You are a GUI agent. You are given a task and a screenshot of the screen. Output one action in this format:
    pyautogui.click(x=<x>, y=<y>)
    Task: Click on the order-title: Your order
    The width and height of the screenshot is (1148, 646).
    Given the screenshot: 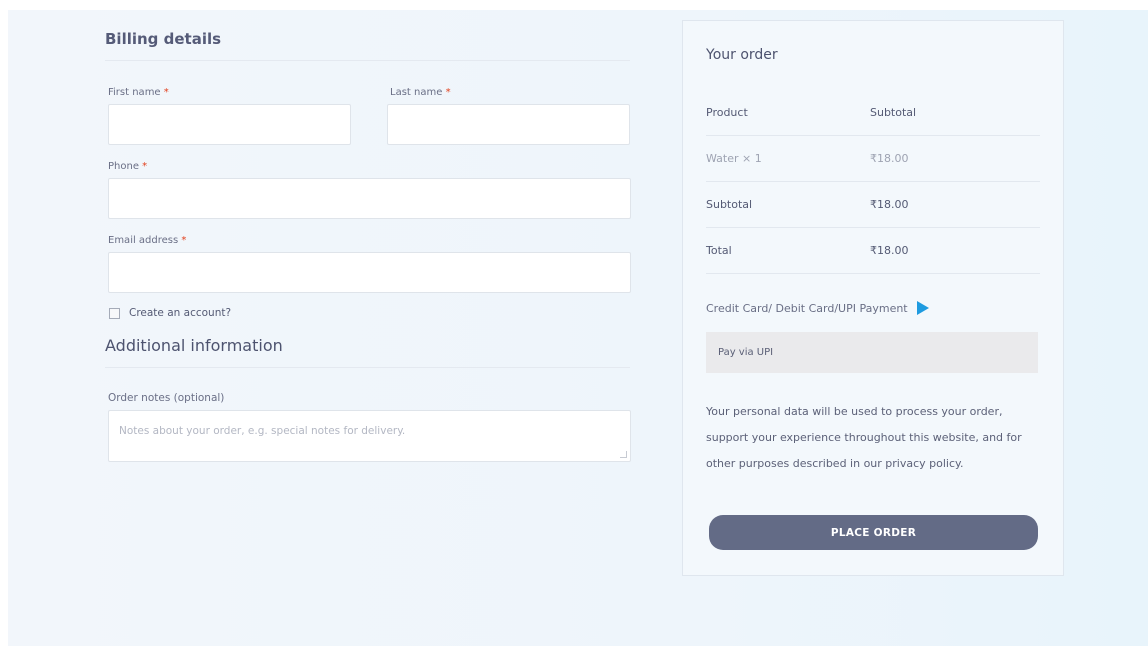 What is the action you would take?
    pyautogui.click(x=742, y=55)
    